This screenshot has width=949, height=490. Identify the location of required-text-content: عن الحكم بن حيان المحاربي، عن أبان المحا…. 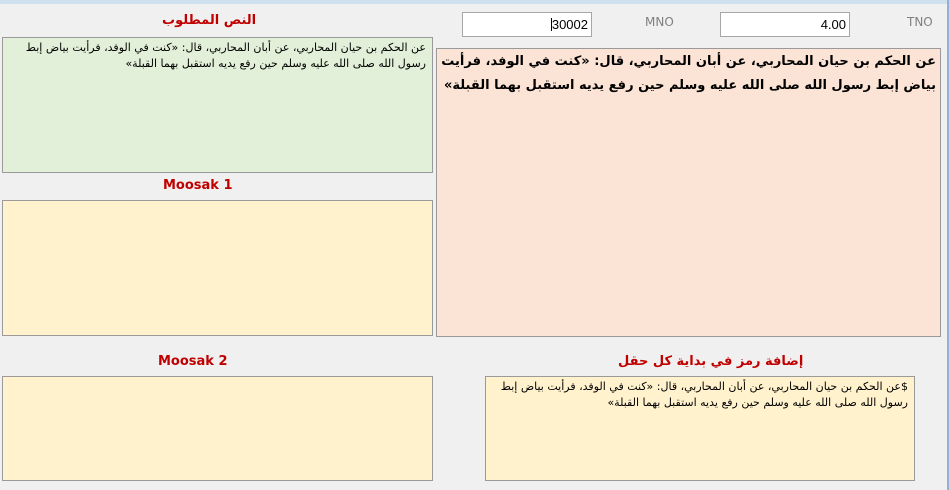
(225, 55).